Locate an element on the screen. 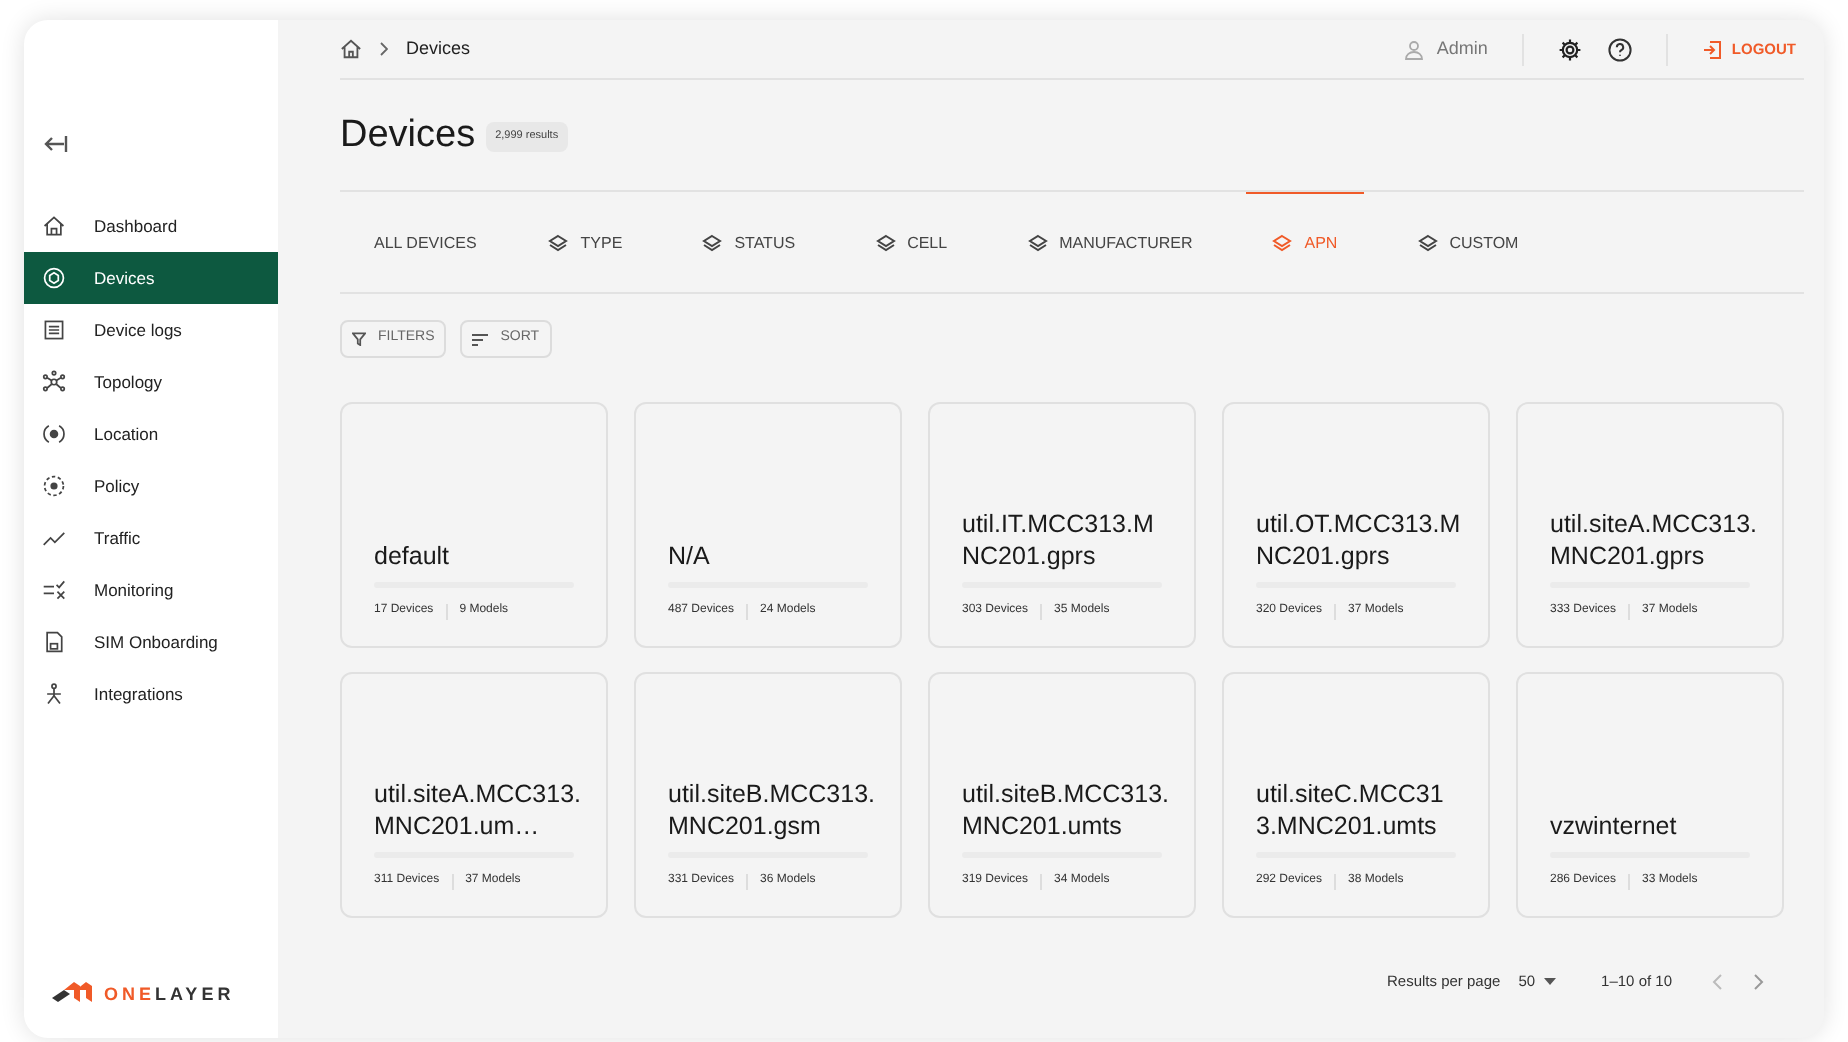 The image size is (1848, 1042). sidebar-item: Devices is located at coordinates (151, 278).